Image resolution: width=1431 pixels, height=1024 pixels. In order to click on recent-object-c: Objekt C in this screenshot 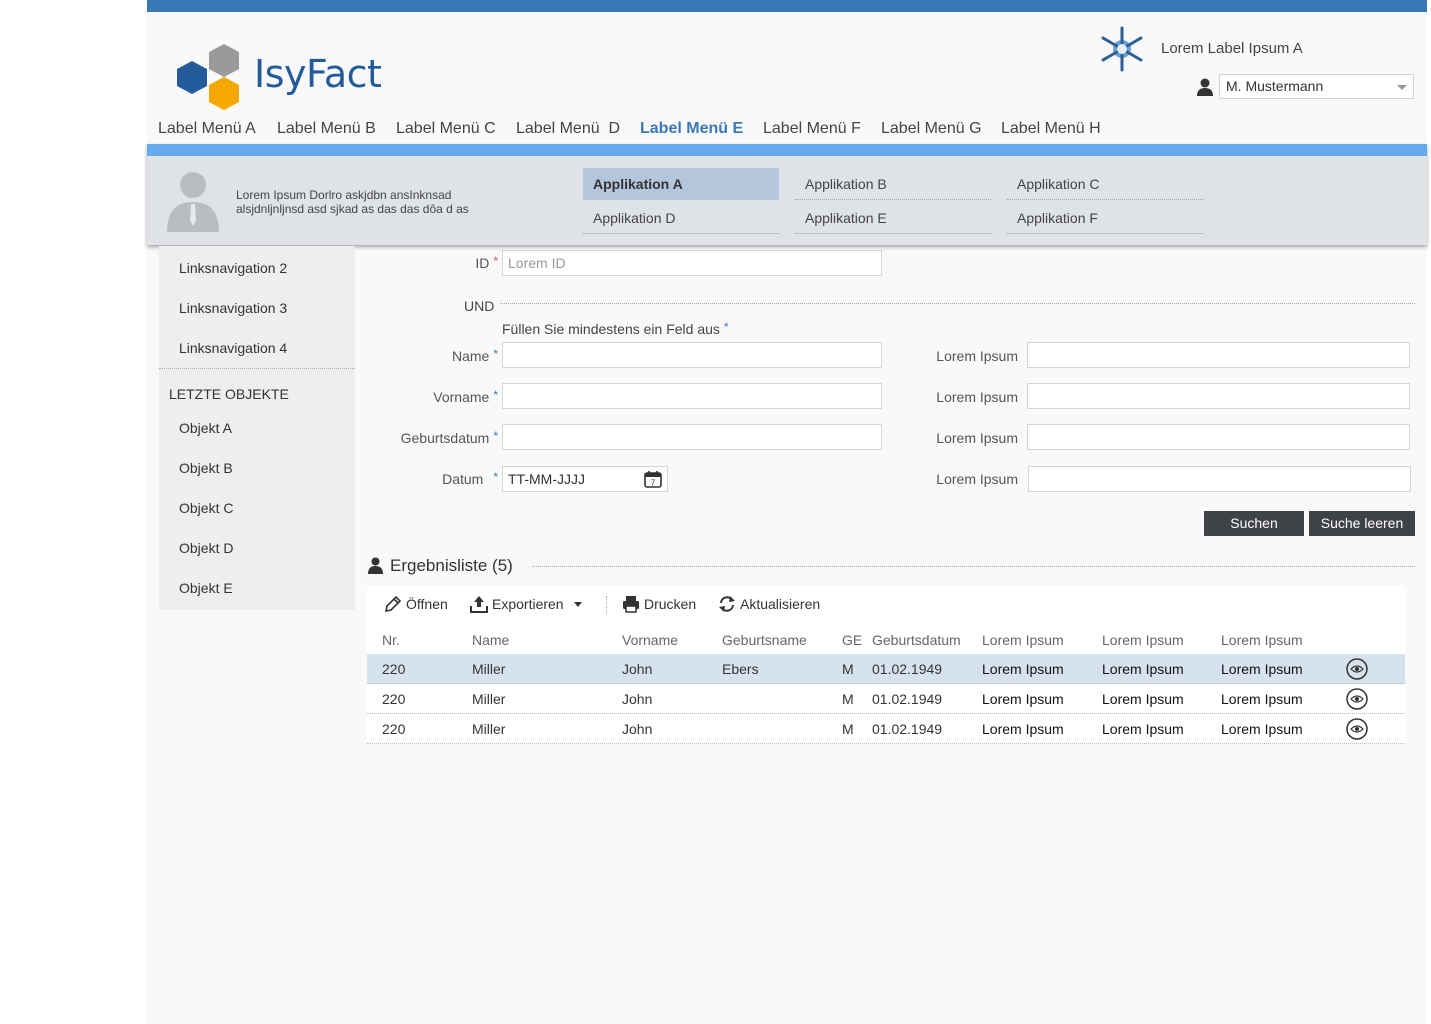, I will do `click(206, 508)`.